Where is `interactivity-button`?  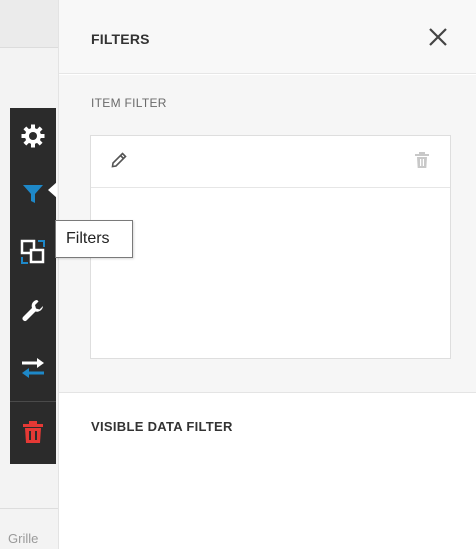
interactivity-button is located at coordinates (33, 370).